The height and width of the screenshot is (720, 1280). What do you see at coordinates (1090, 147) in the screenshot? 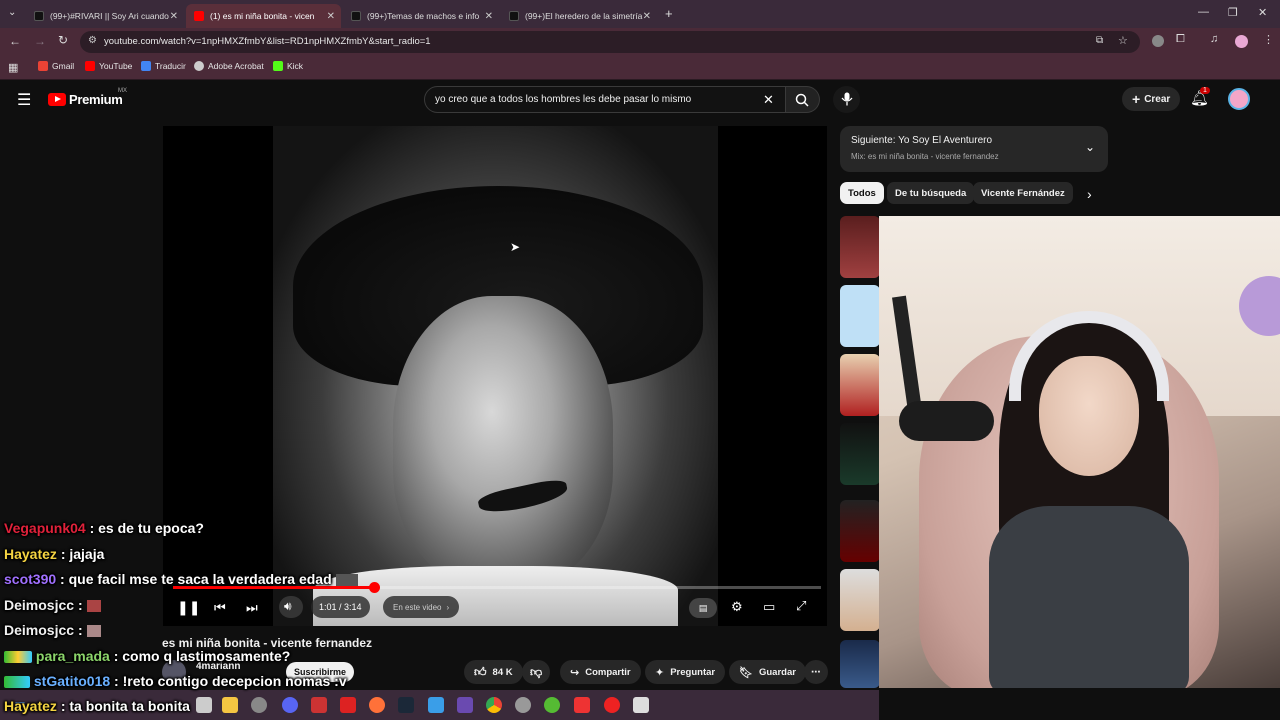
I see `chevron-down-icon: ⌄` at bounding box center [1090, 147].